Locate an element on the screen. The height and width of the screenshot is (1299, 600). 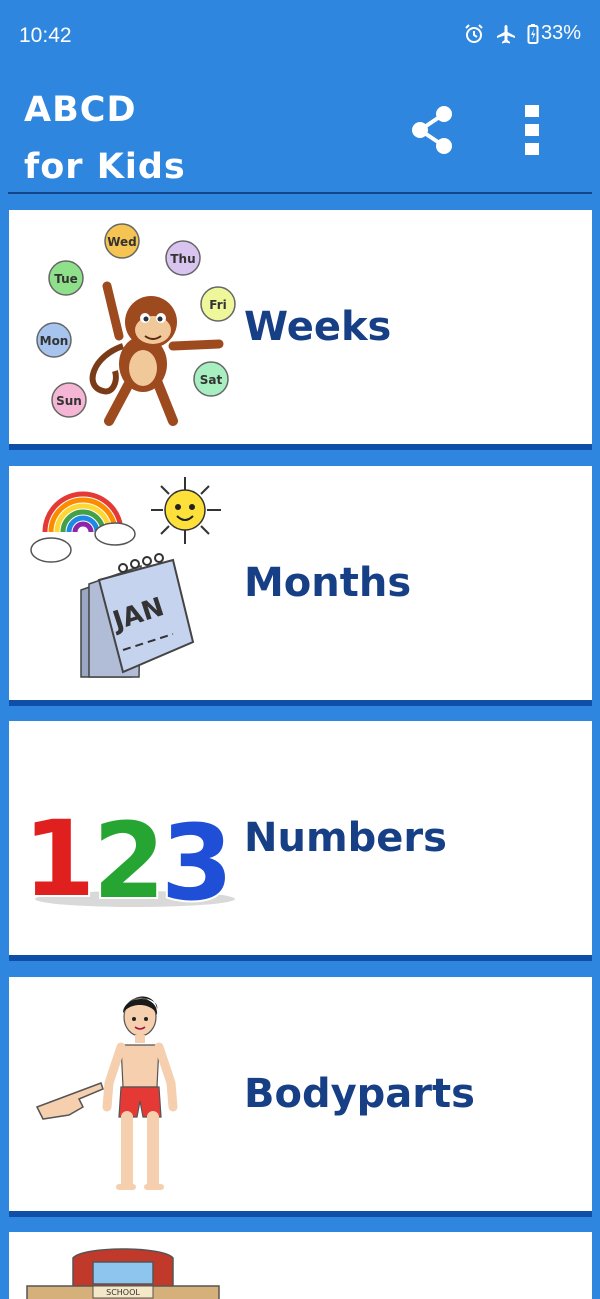
category-label-months: Months is located at coordinates (328, 583).